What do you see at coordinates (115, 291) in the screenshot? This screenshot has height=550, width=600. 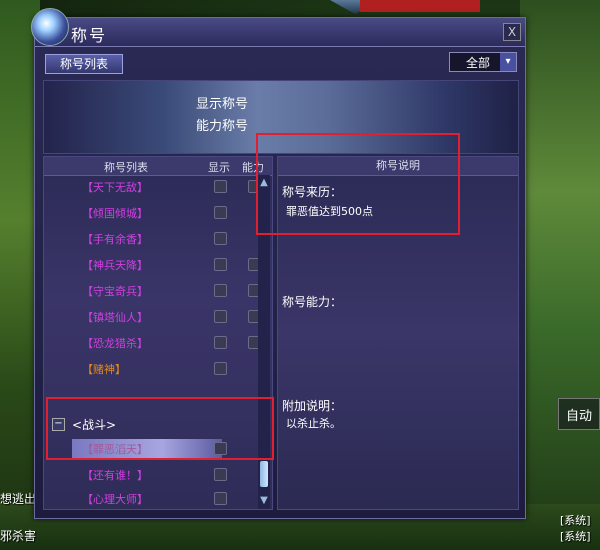 I see `title-name: 【守宝奇兵】` at bounding box center [115, 291].